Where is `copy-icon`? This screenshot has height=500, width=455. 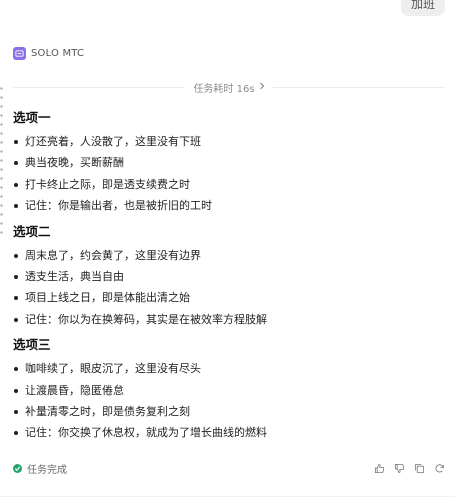
copy-icon is located at coordinates (419, 468).